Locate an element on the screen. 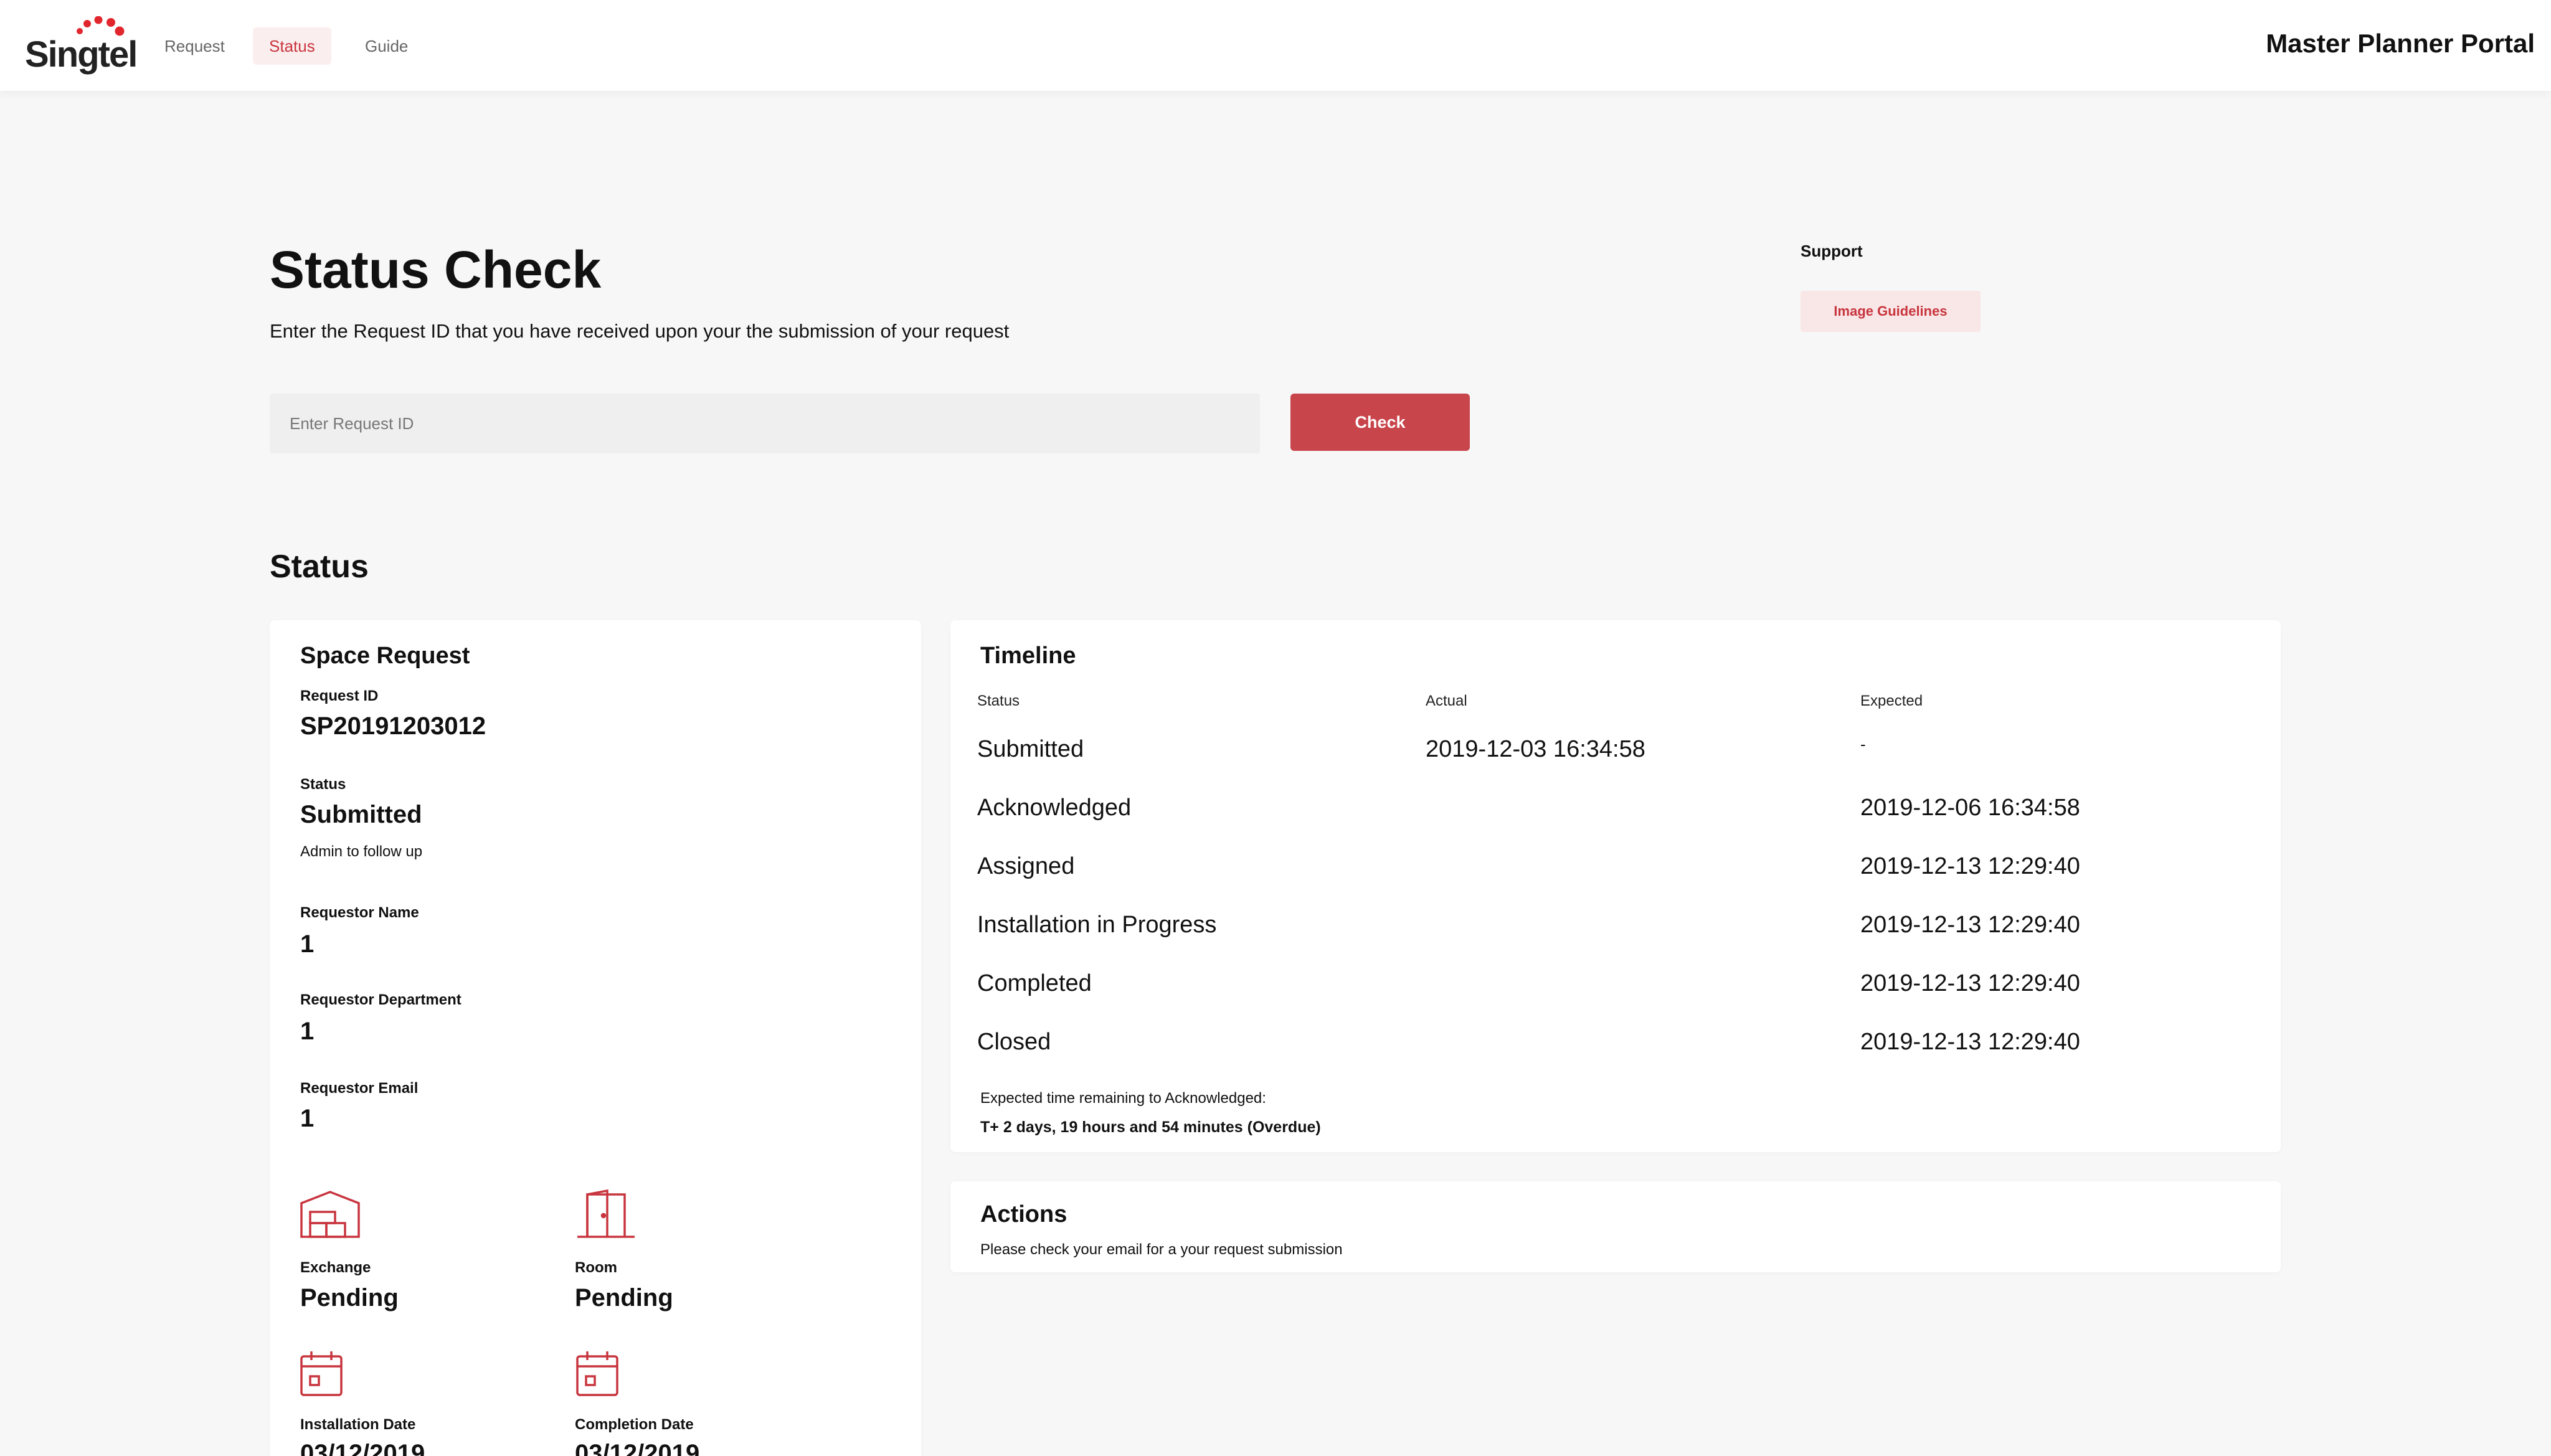  requestor-name-value: 1 is located at coordinates (307, 944).